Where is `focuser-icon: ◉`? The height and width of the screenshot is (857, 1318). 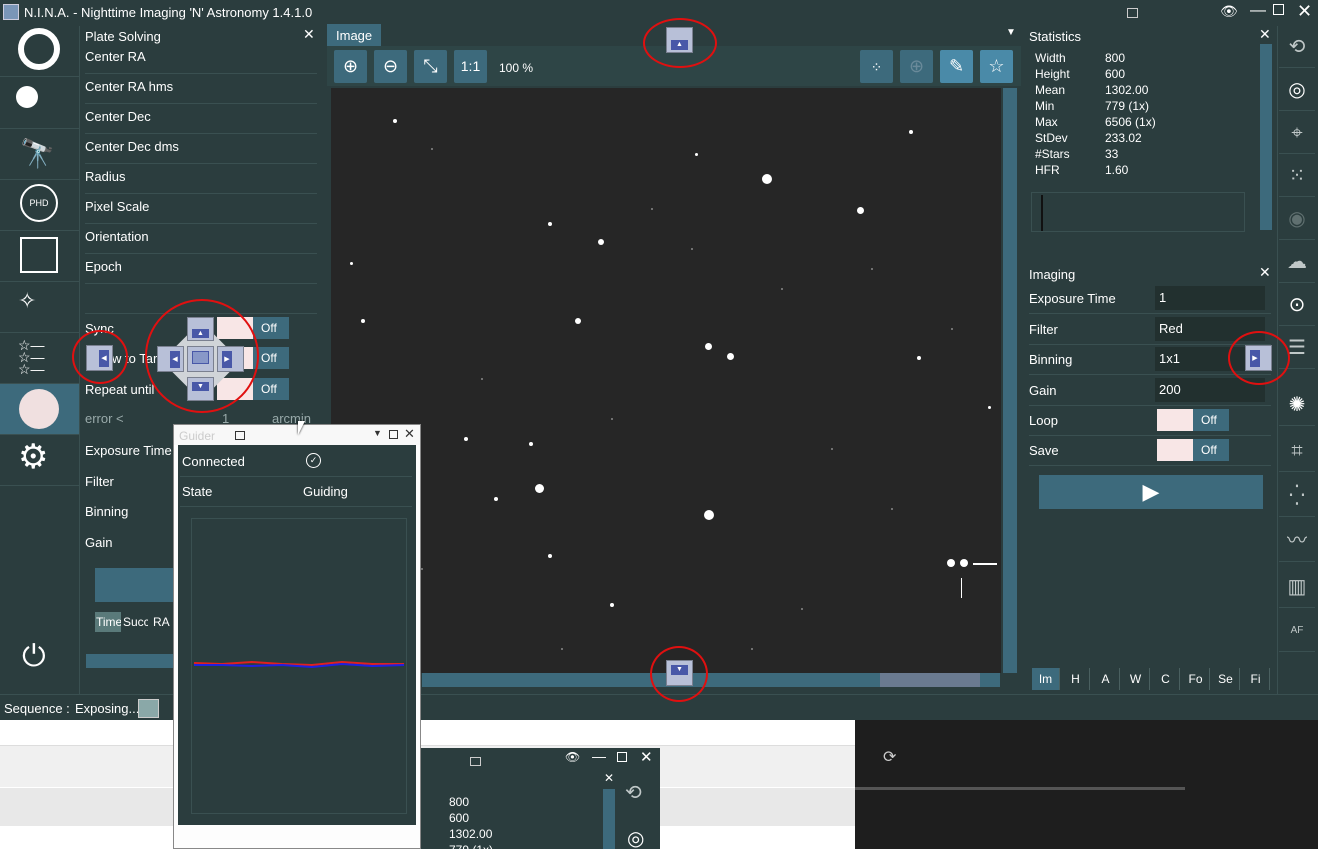 focuser-icon: ◉ is located at coordinates (1297, 219).